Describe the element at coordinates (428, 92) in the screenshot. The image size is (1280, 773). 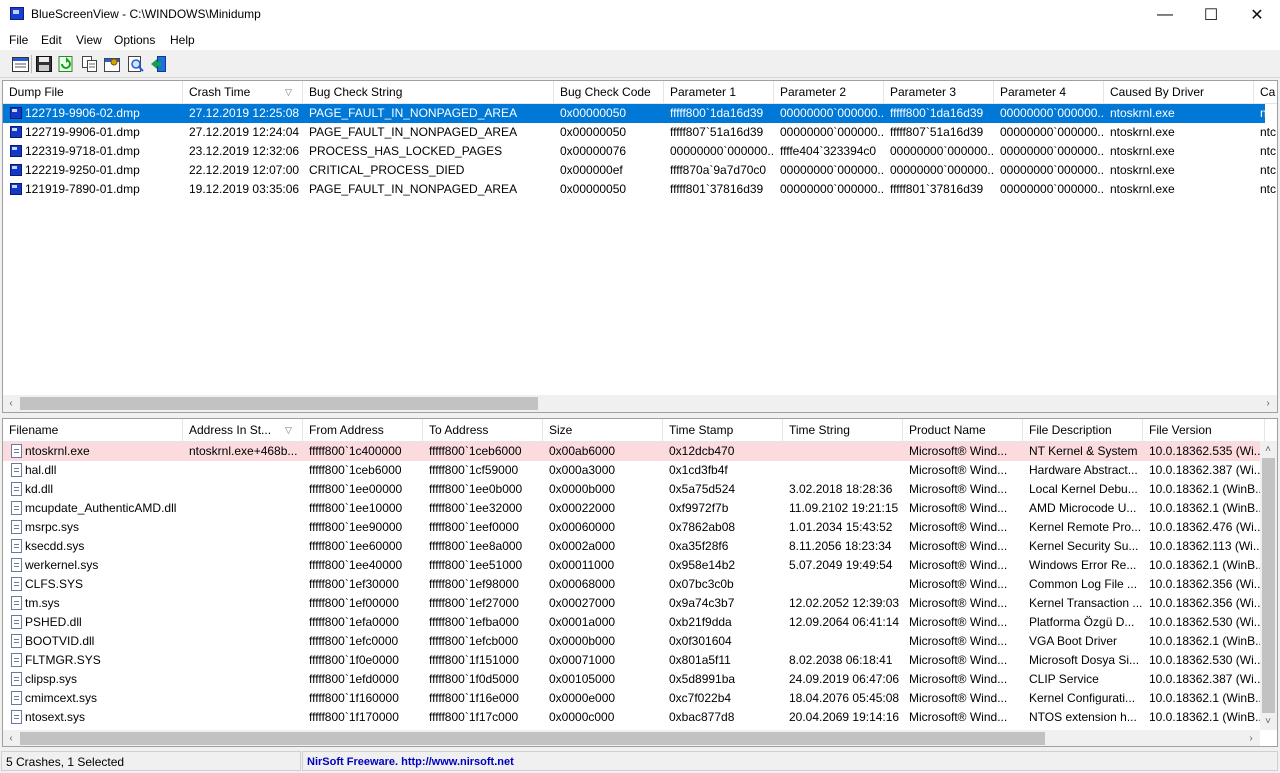
I see `column-header: Bug Check String` at that location.